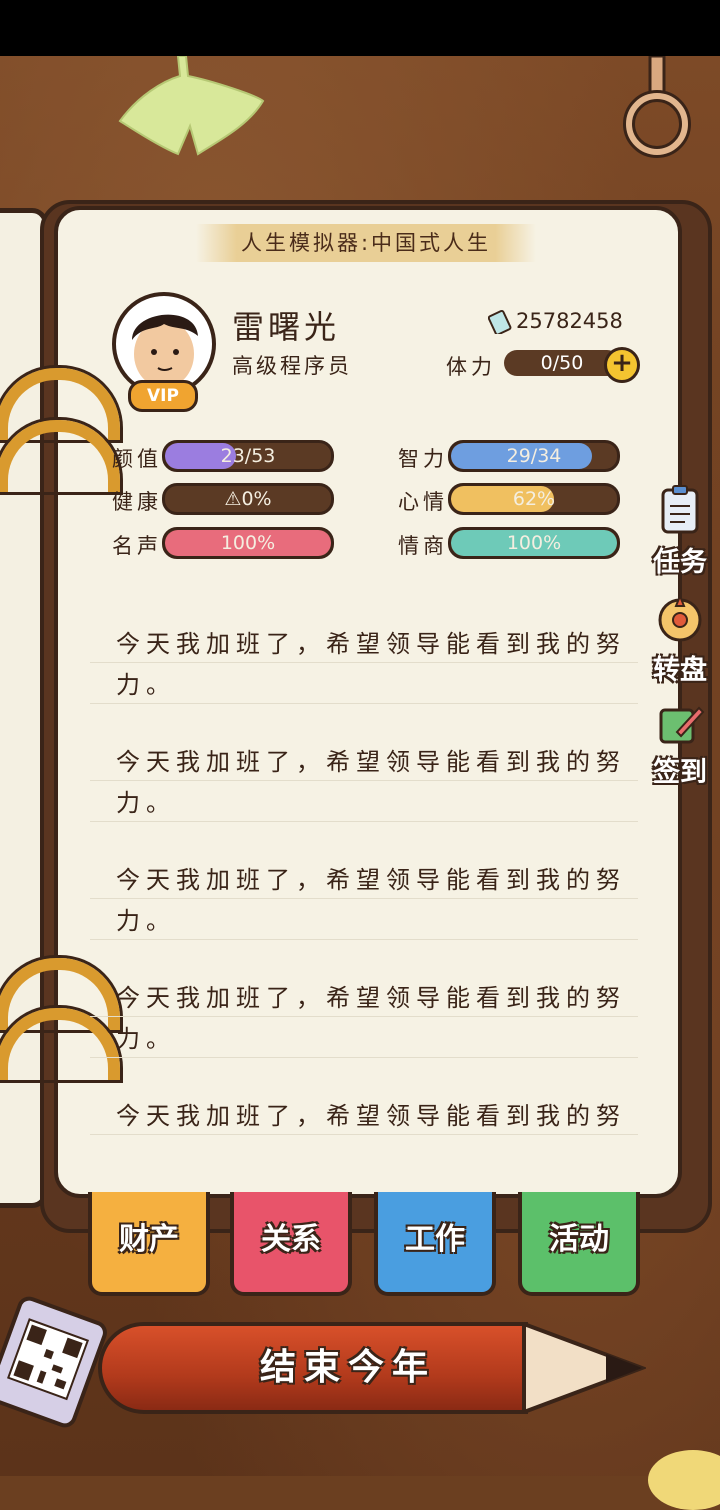 The height and width of the screenshot is (1510, 720). Describe the element at coordinates (435, 1244) in the screenshot. I see `tab-work: 工作` at that location.